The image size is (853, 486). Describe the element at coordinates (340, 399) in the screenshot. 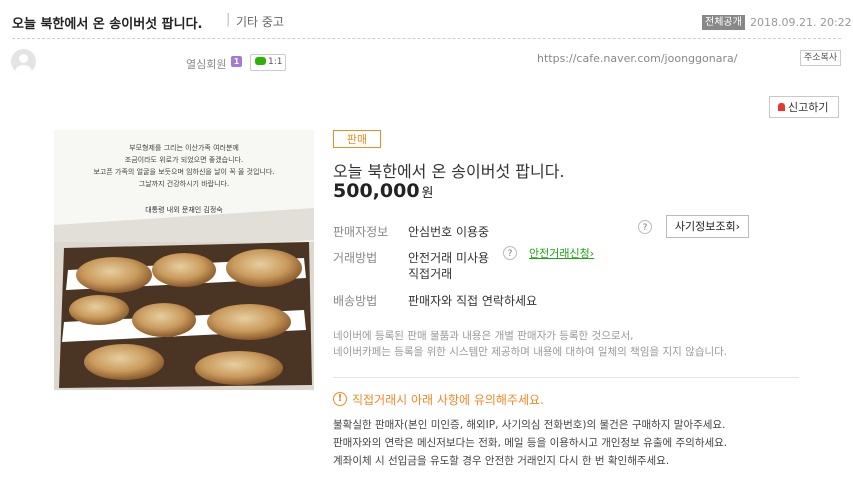

I see `warning-icon: !` at that location.